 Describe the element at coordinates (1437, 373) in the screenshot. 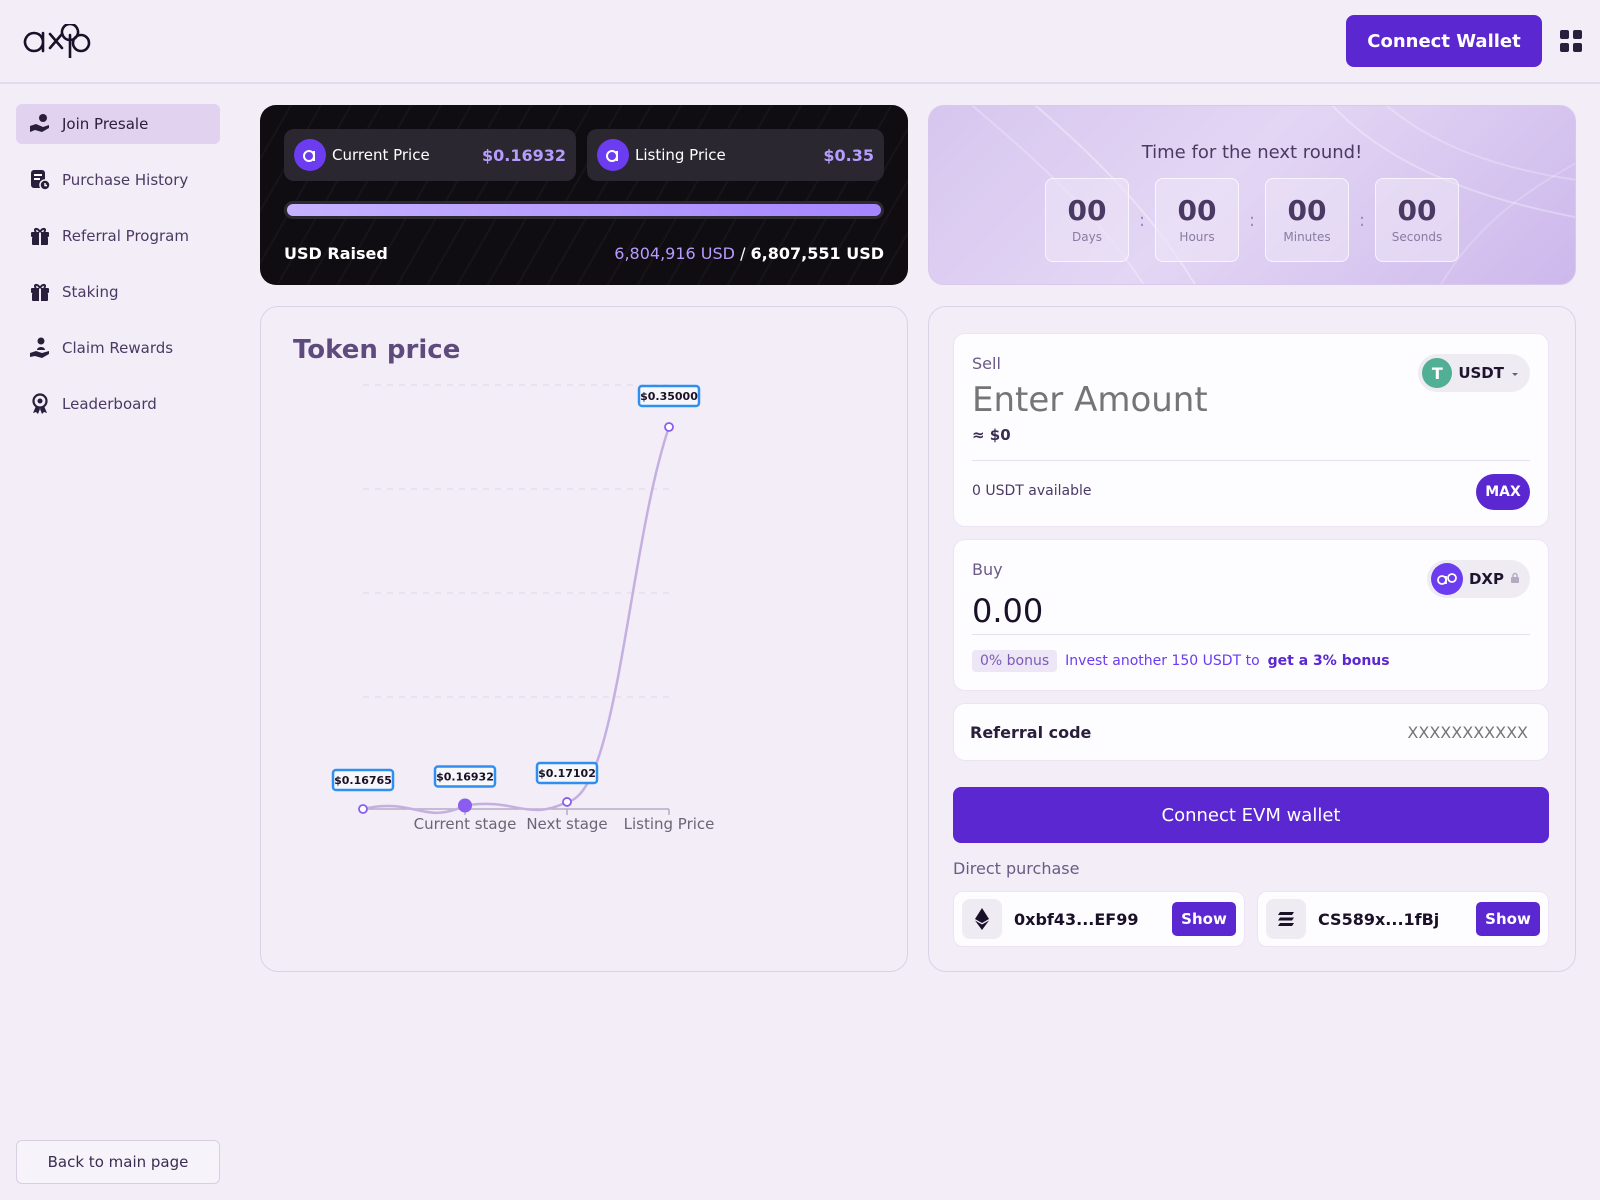

I see `tether-icon: T` at that location.